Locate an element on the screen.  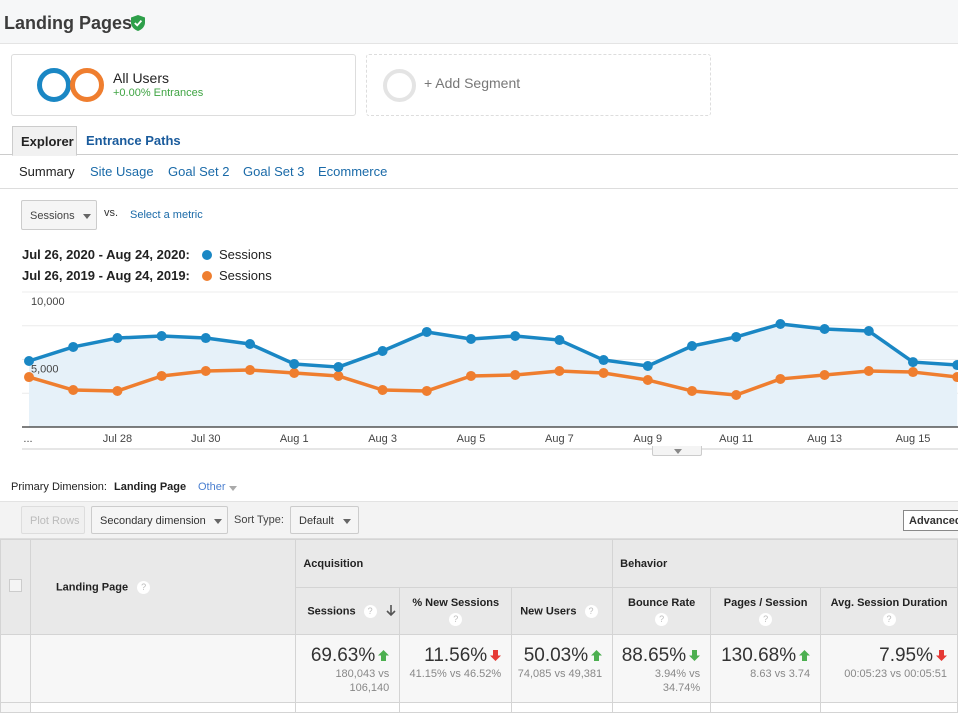
sort-type-label: Sort Type: is located at coordinates (259, 520).